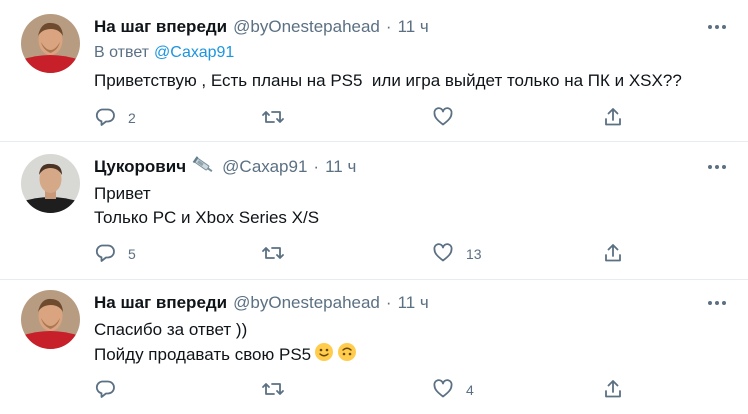  I want to click on reply-count: 5, so click(132, 254).